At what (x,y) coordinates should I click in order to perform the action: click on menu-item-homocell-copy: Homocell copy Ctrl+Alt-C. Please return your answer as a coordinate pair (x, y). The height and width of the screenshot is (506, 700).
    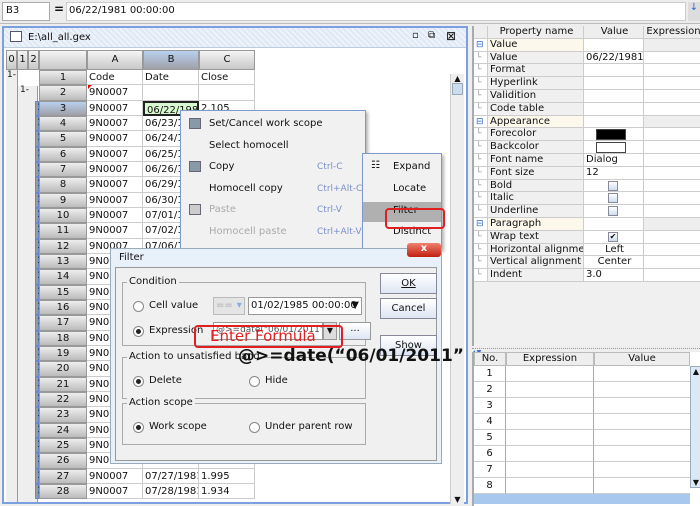
    Looking at the image, I should click on (273, 192).